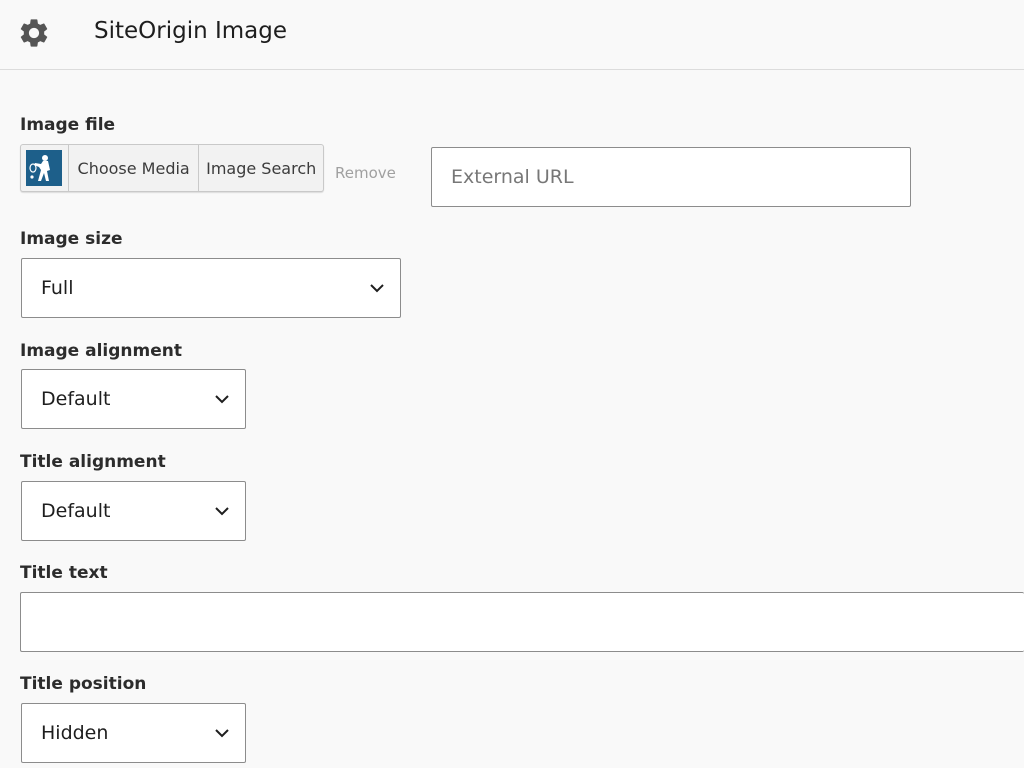 The image size is (1024, 768). What do you see at coordinates (76, 399) in the screenshot?
I see `image-alignment-value: Default` at bounding box center [76, 399].